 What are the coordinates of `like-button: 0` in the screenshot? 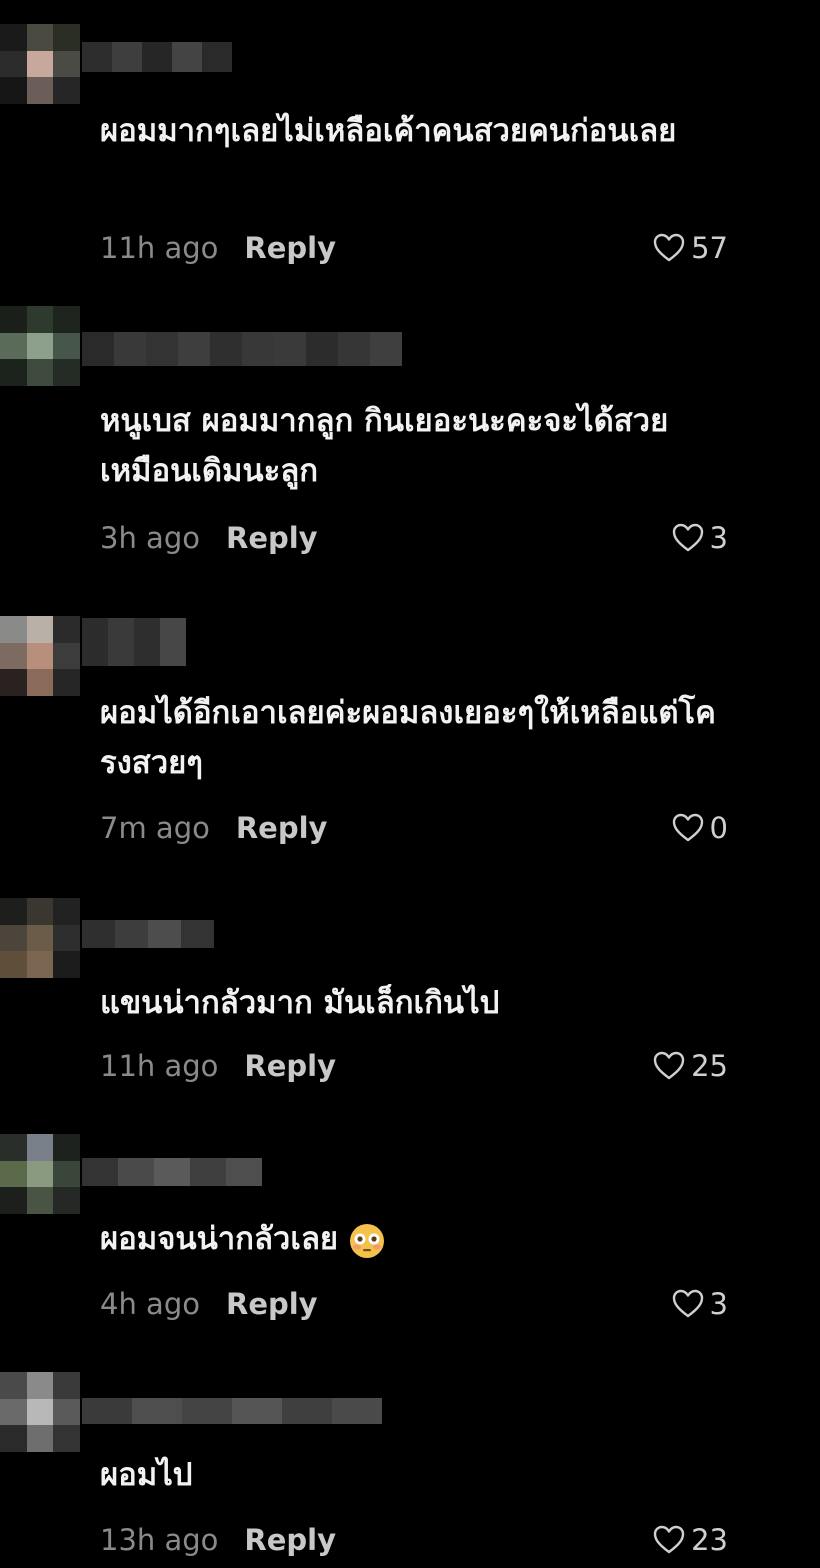 It's located at (700, 828).